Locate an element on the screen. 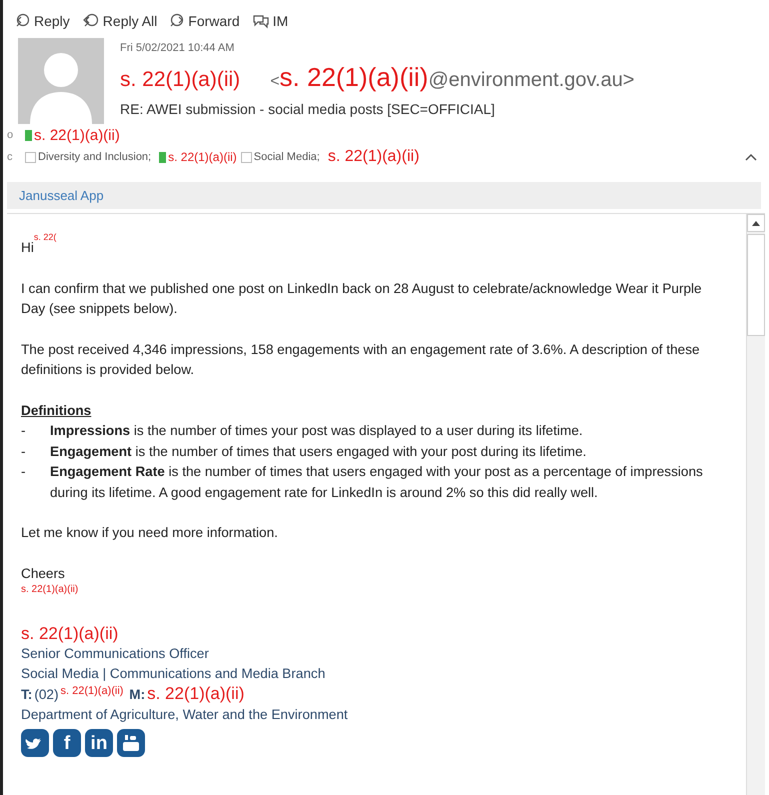  toolbar-button: IM is located at coordinates (270, 21).